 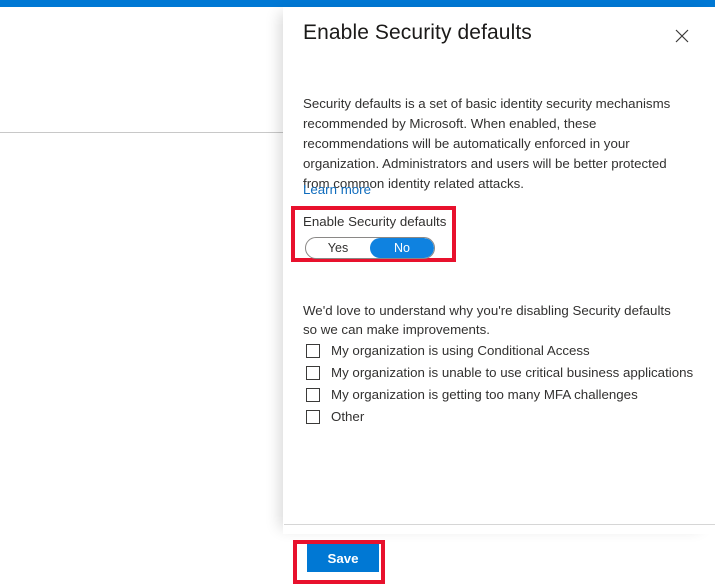 I want to click on checkbox-mfa-challenges, so click(x=313, y=395).